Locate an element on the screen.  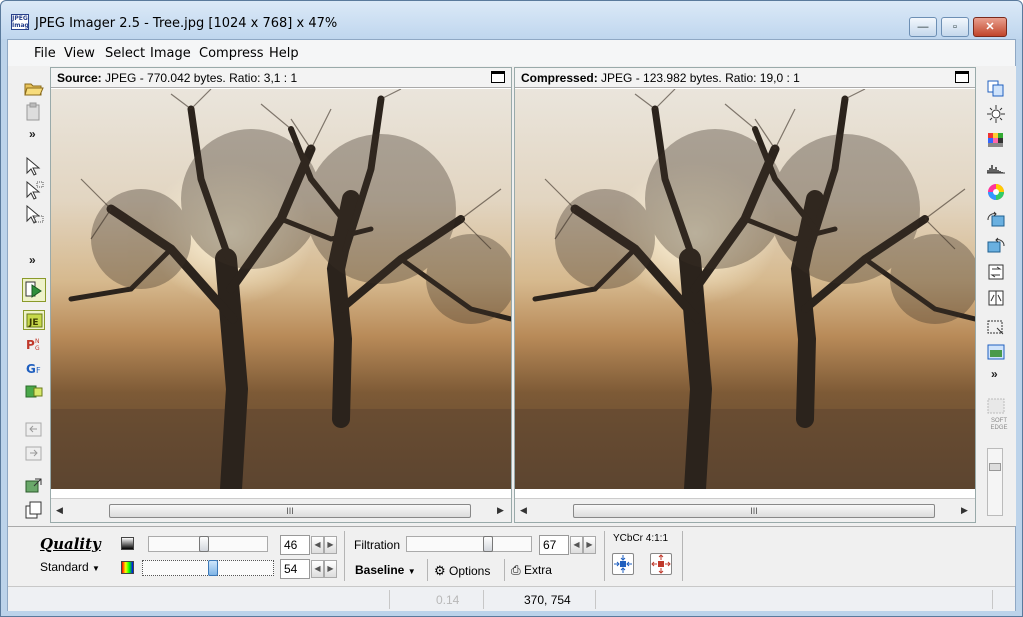
filtration-increase-button: ▶ is located at coordinates (589, 545).